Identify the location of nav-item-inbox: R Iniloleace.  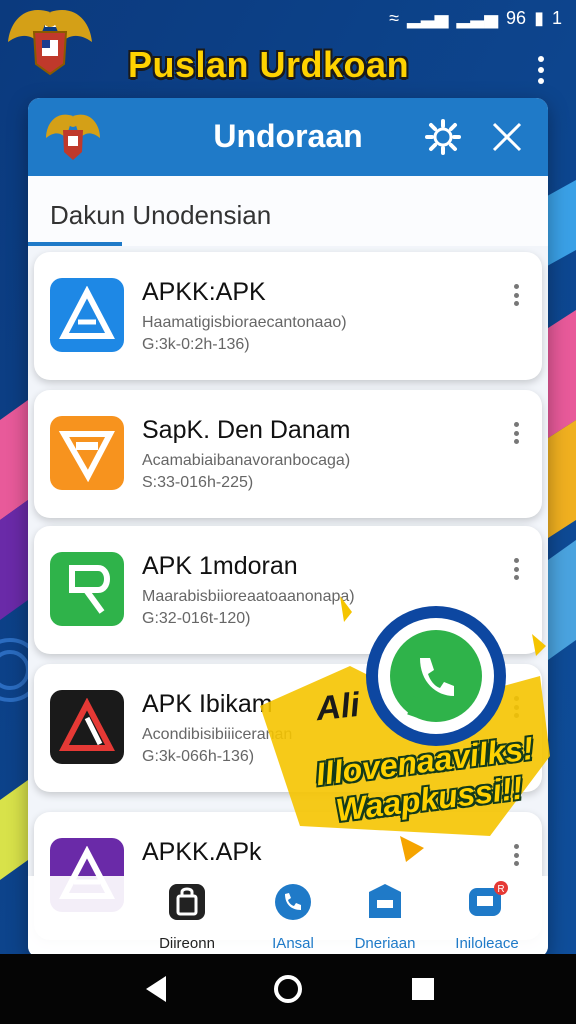
(487, 916).